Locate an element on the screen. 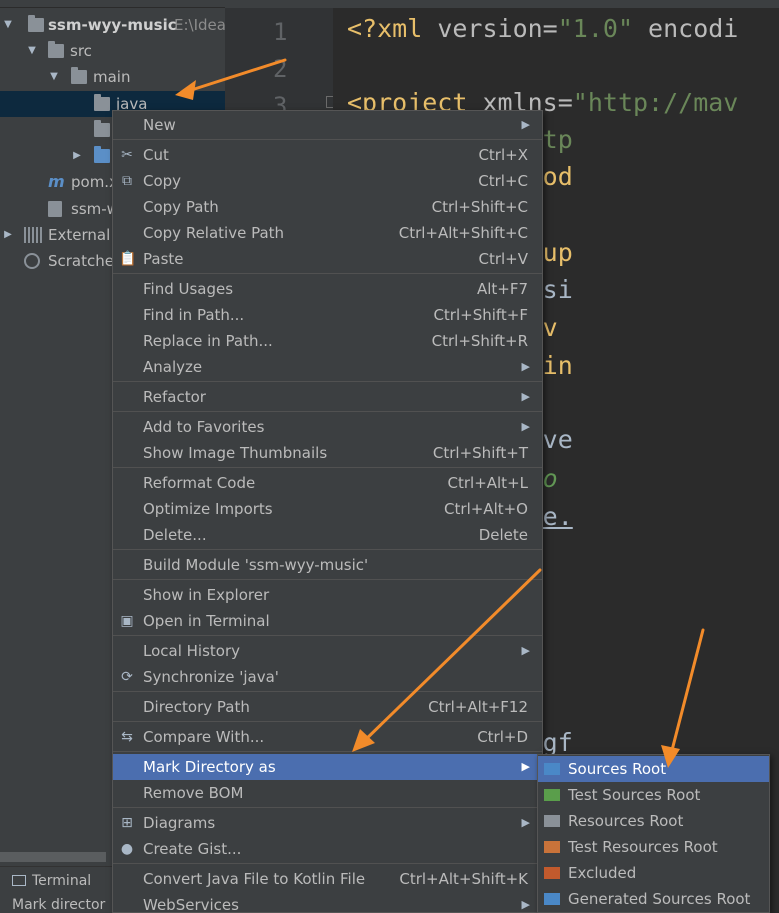  libraries-icon is located at coordinates (34, 235).